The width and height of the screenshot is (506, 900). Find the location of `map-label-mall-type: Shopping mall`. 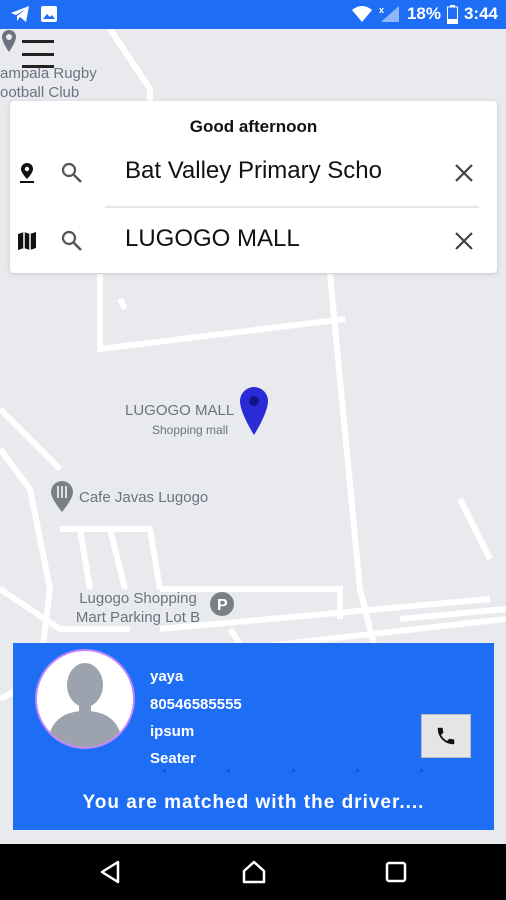

map-label-mall-type: Shopping mall is located at coordinates (190, 430).